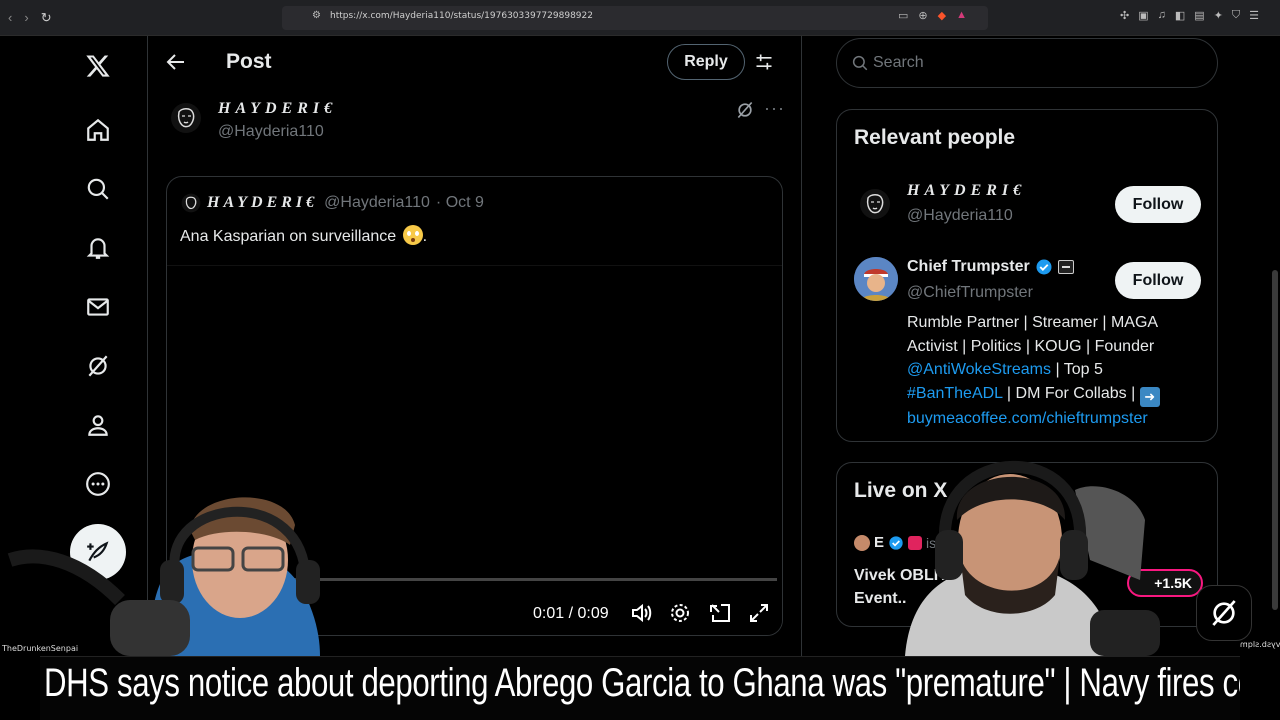 This screenshot has height=720, width=1280. Describe the element at coordinates (970, 293) in the screenshot. I see `person-handle: @ChiefTrumpster` at that location.